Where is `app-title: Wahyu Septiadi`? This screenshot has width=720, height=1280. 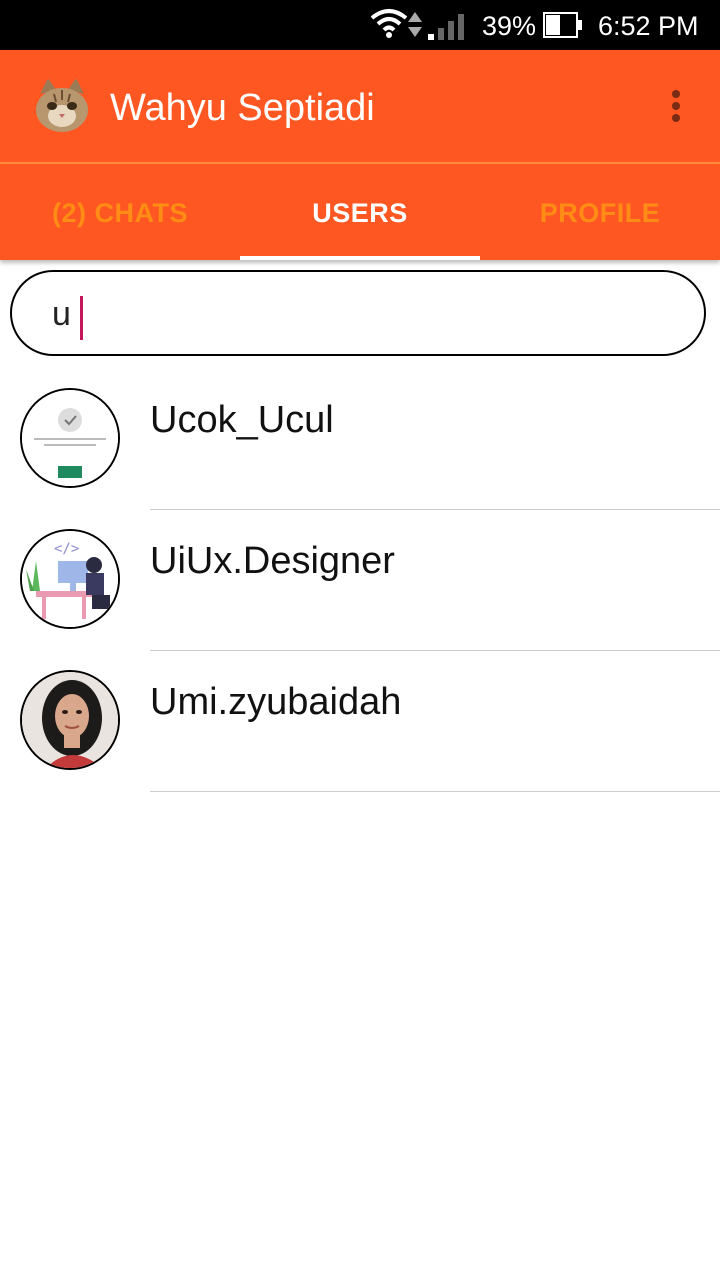
app-title: Wahyu Septiadi is located at coordinates (242, 108).